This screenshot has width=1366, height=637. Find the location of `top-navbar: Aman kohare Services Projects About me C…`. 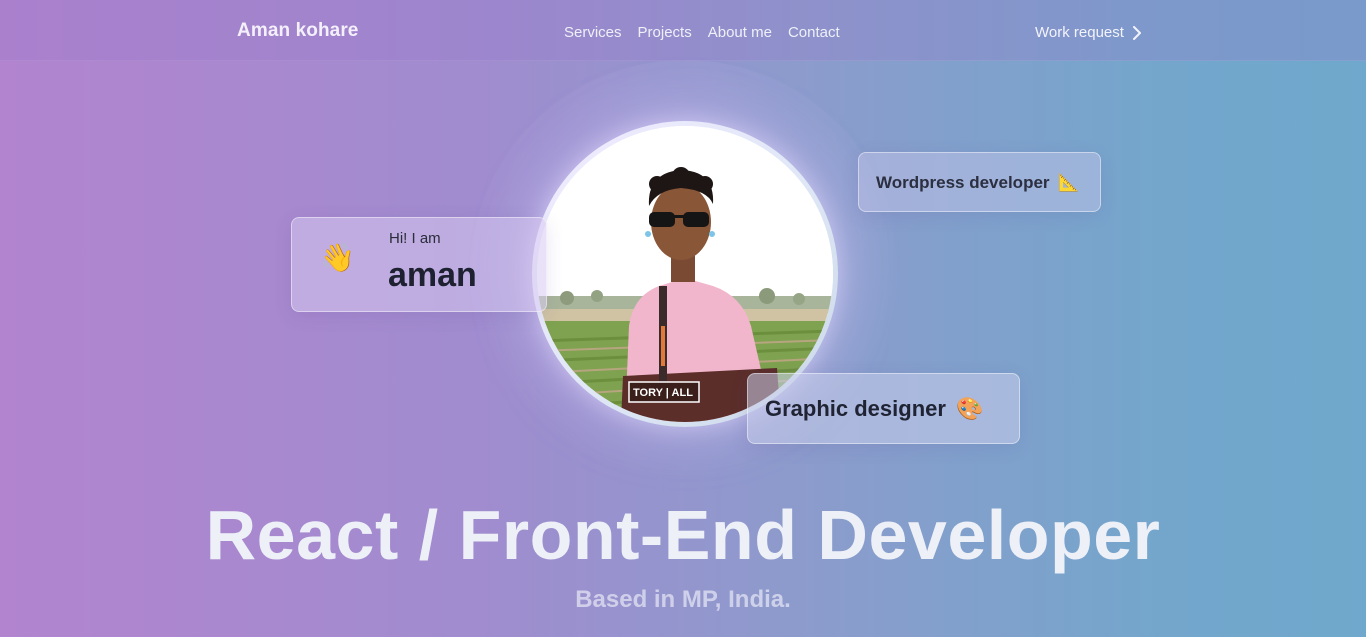

top-navbar: Aman kohare Services Projects About me C… is located at coordinates (683, 30).